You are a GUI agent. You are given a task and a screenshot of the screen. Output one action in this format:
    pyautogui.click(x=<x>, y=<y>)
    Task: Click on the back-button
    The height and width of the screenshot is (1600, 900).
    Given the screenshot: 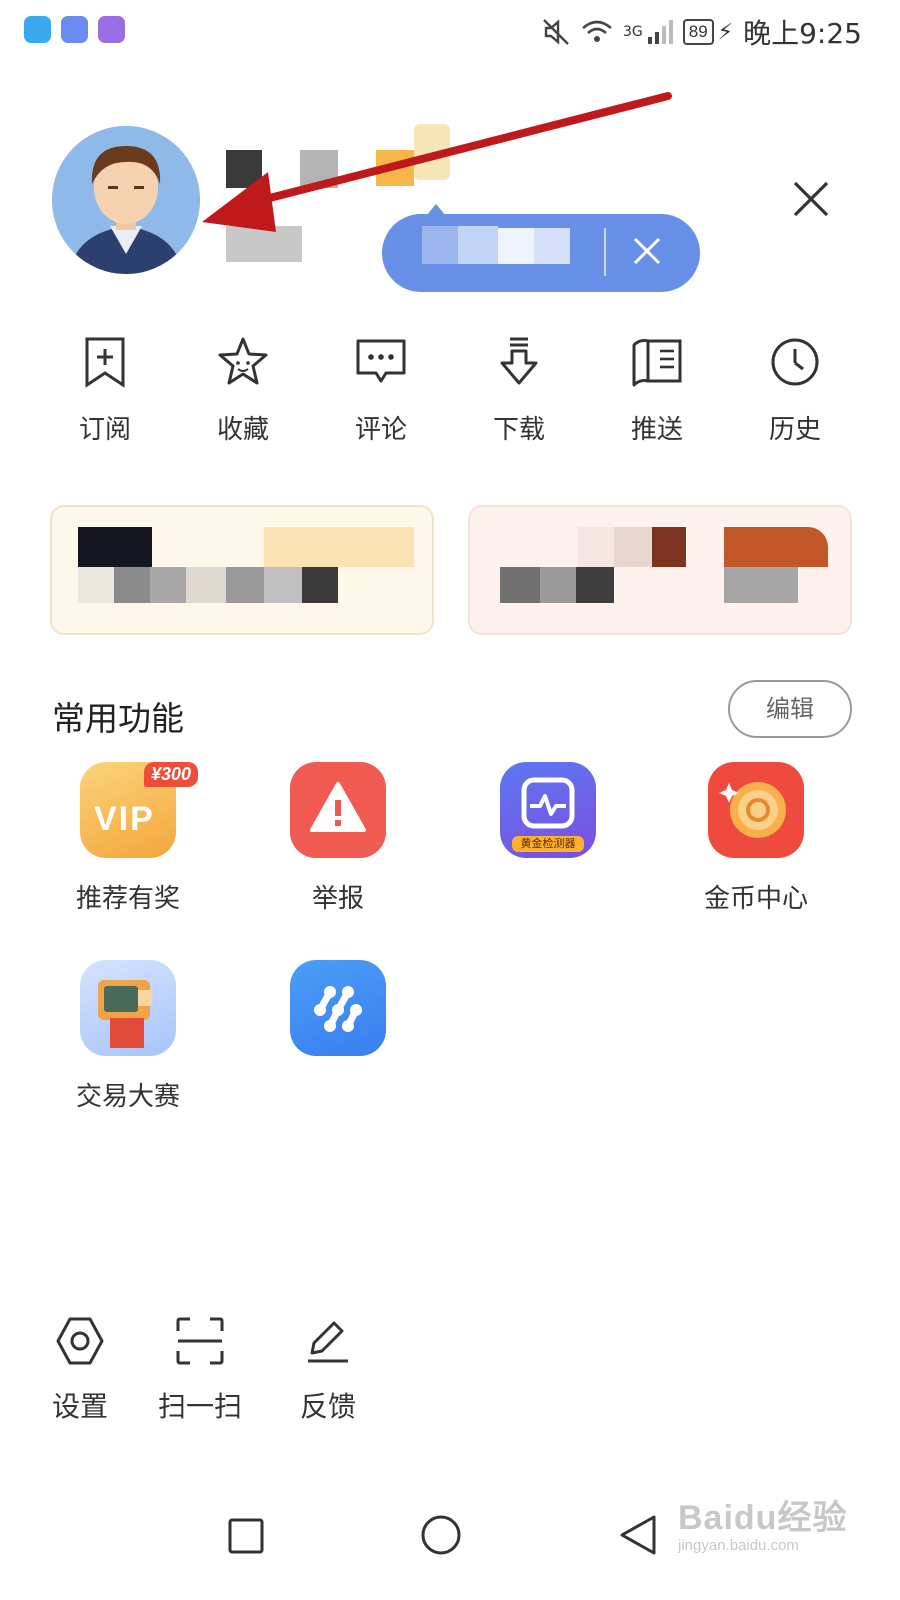 What is the action you would take?
    pyautogui.click(x=638, y=1535)
    